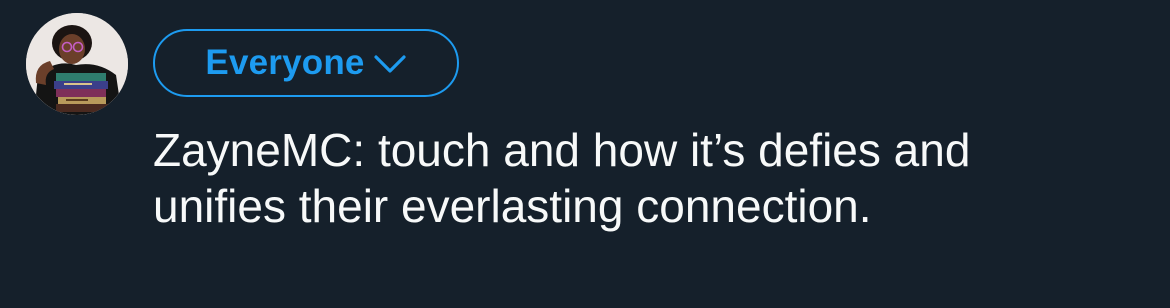 This screenshot has width=1170, height=308. What do you see at coordinates (285, 62) in the screenshot?
I see `audience-label: Everyone` at bounding box center [285, 62].